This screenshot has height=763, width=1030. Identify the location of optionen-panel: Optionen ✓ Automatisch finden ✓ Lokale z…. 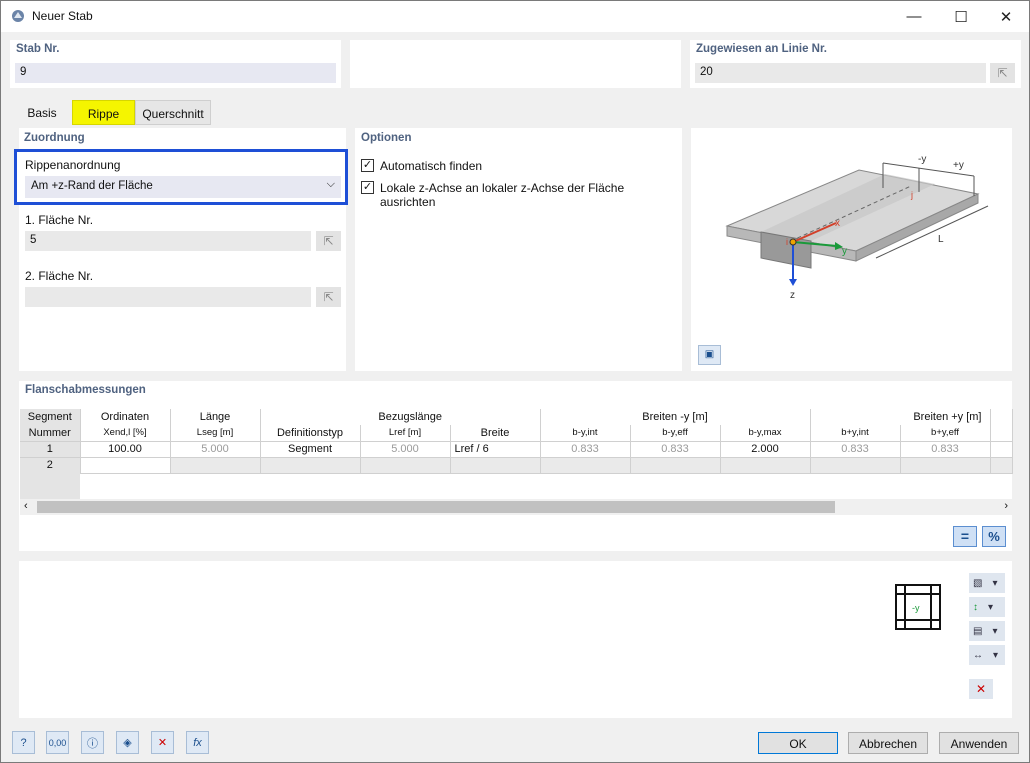
(518, 249).